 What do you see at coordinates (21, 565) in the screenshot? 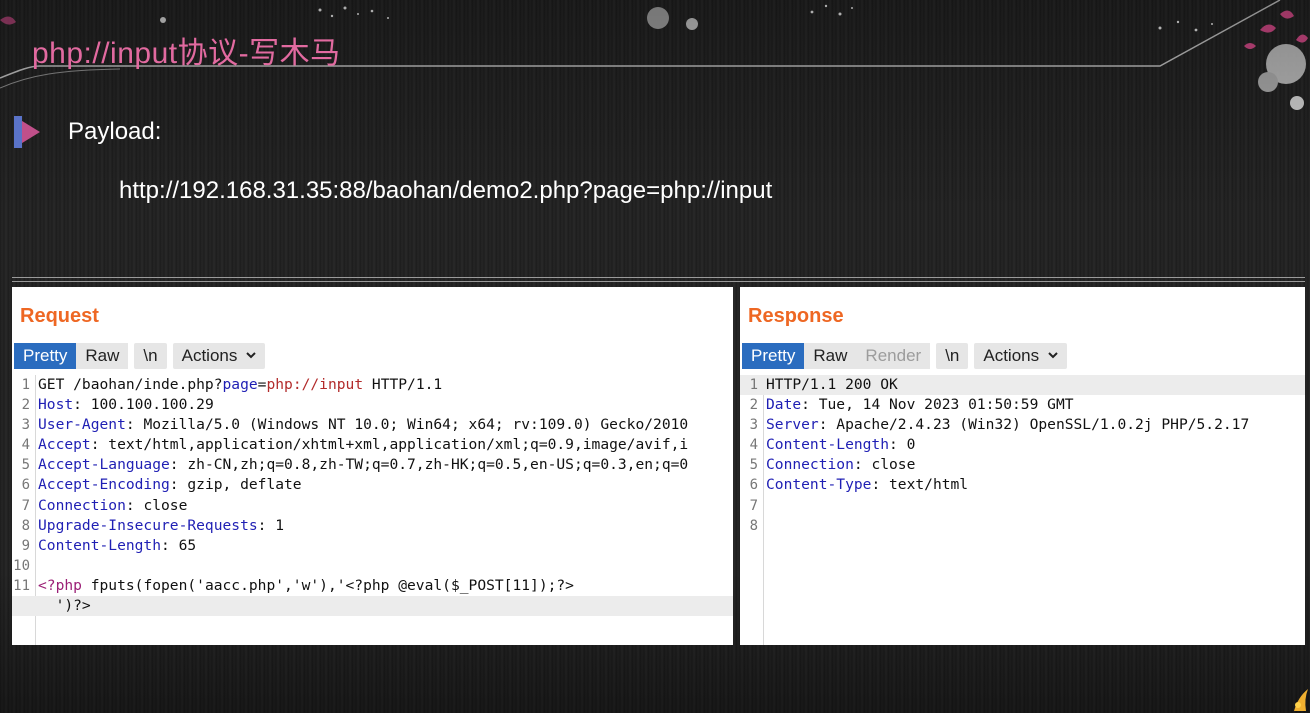
I see `line-number: 10` at bounding box center [21, 565].